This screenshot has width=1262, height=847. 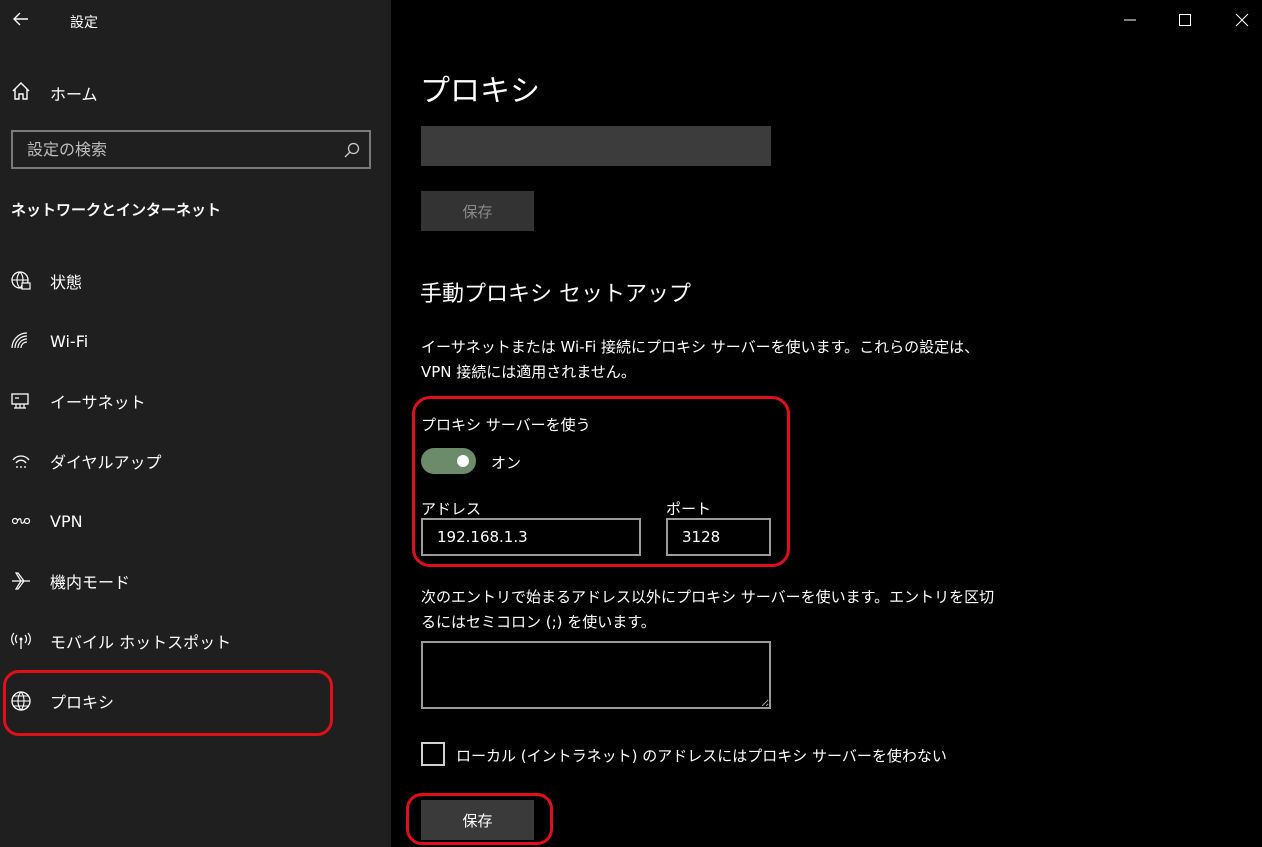 I want to click on sidebar-item-label: ダイヤルアップ, so click(x=106, y=462).